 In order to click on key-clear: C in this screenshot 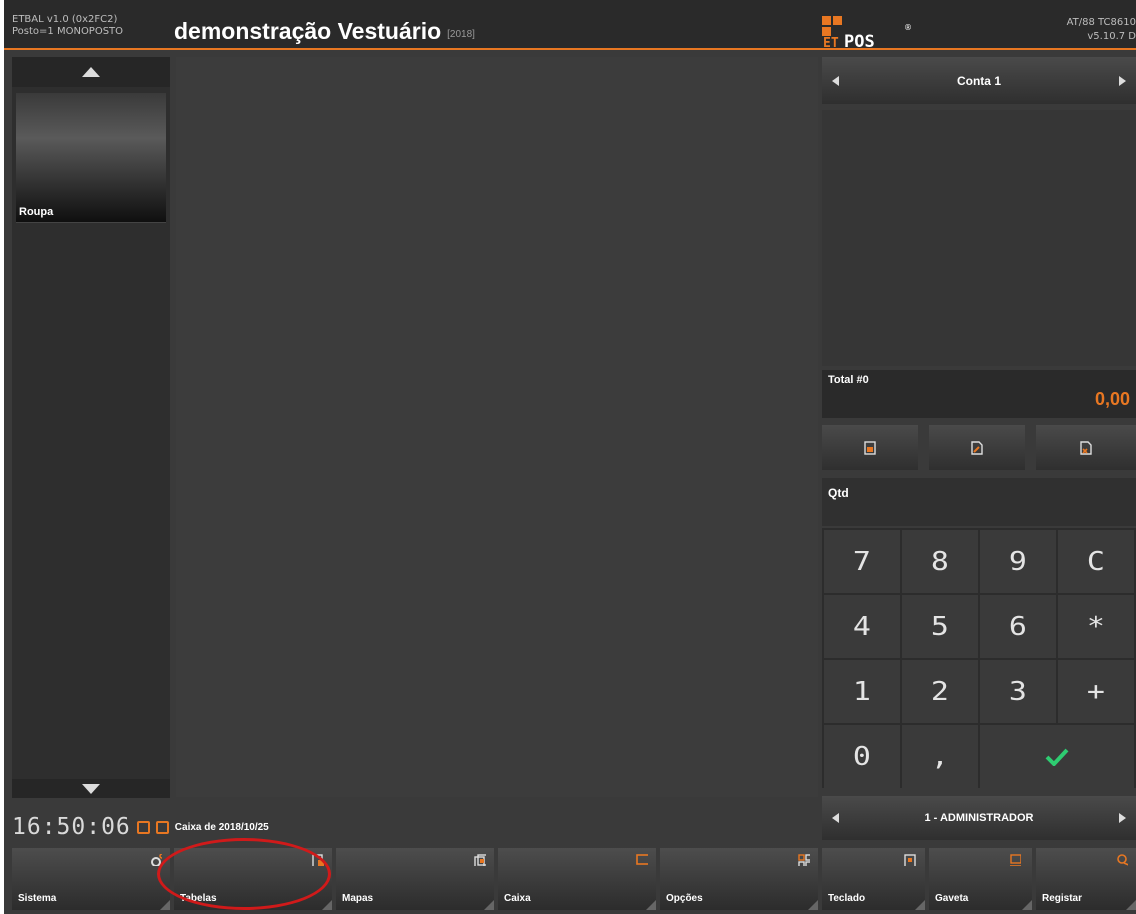, I will do `click(1096, 561)`.